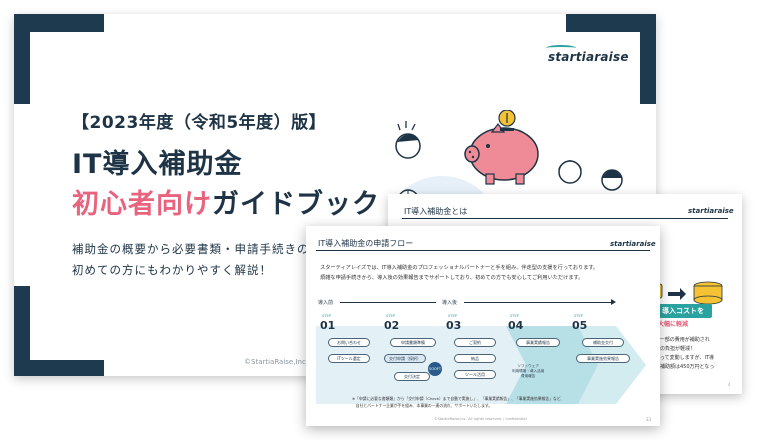 The width and height of the screenshot is (760, 440). I want to click on logo-text: startiaraise, so click(588, 57).